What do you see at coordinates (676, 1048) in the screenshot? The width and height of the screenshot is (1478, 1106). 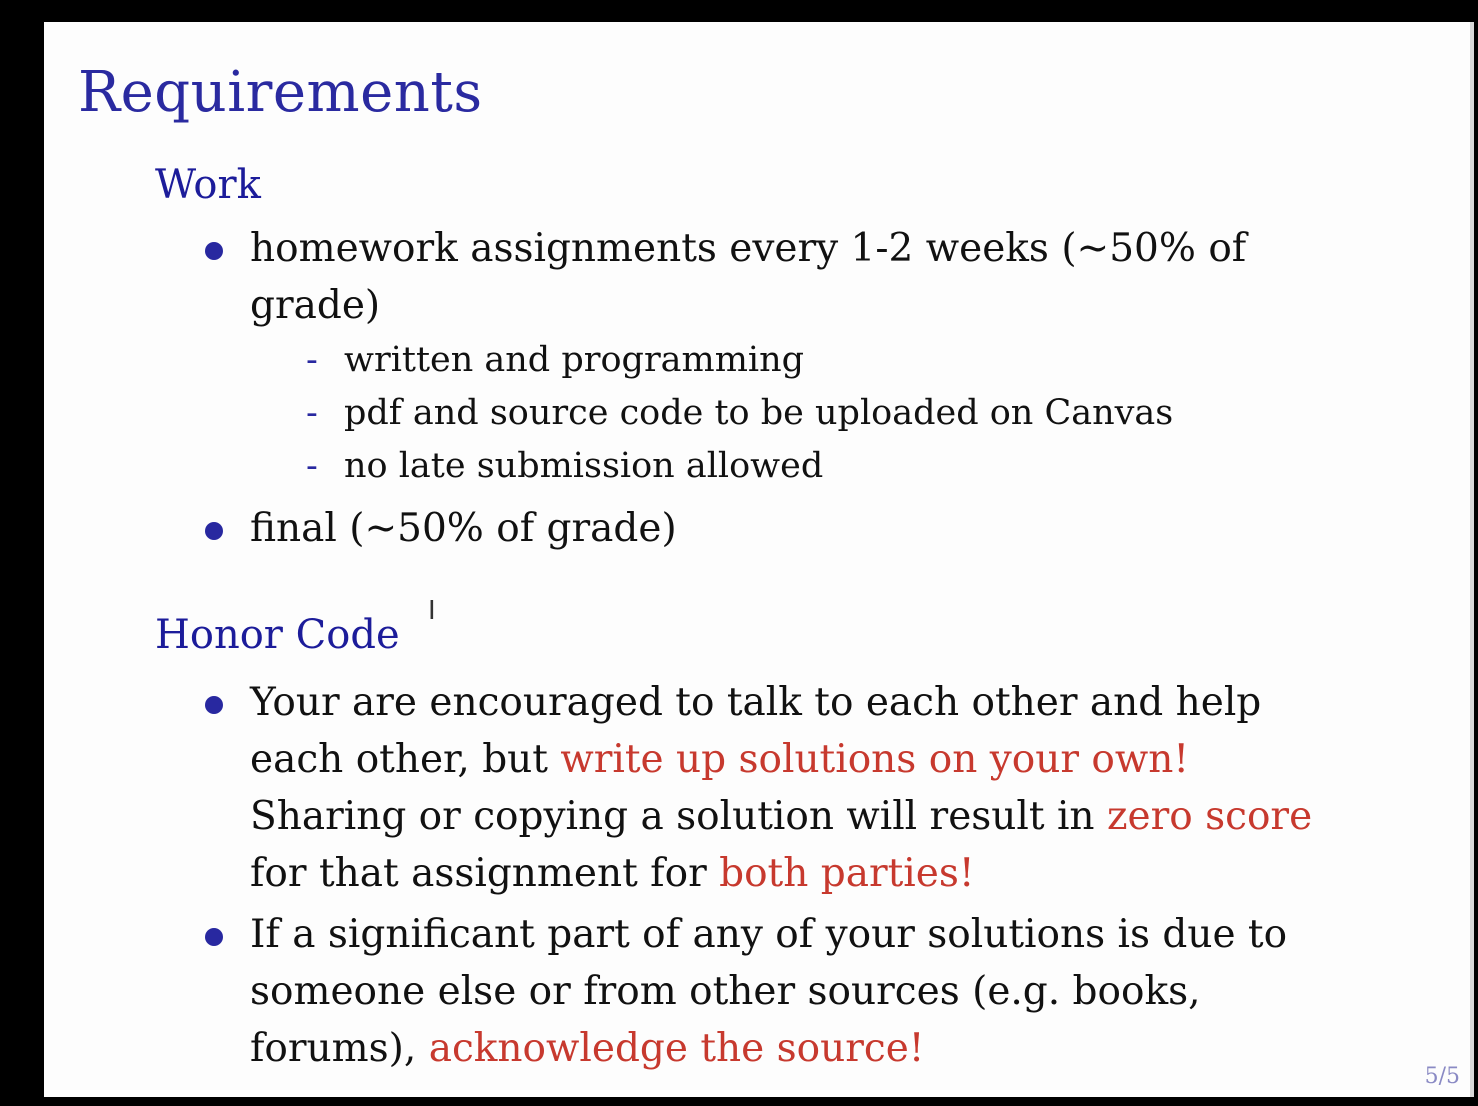 I see `emphasis-text: acknowledge the source!` at bounding box center [676, 1048].